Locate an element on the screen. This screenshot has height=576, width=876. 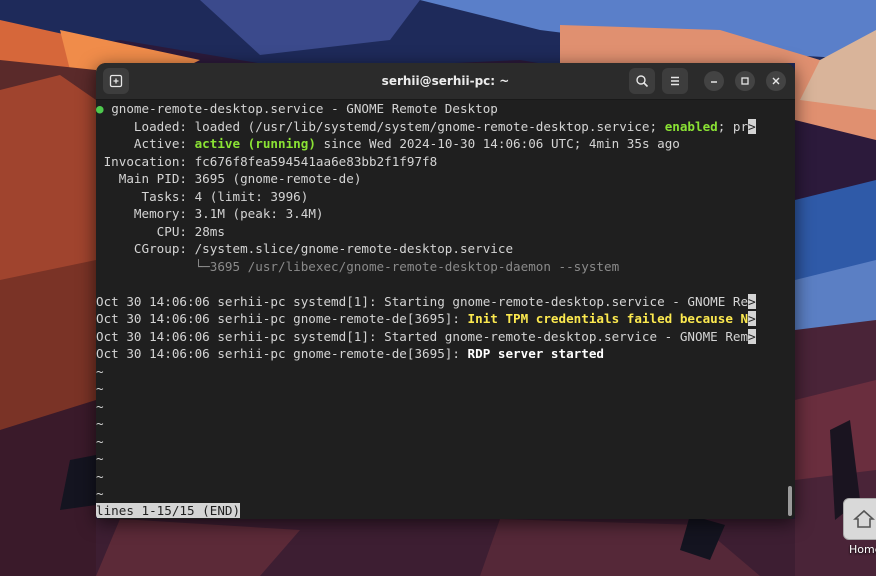
loaded-tail: ; pr is located at coordinates (733, 126).